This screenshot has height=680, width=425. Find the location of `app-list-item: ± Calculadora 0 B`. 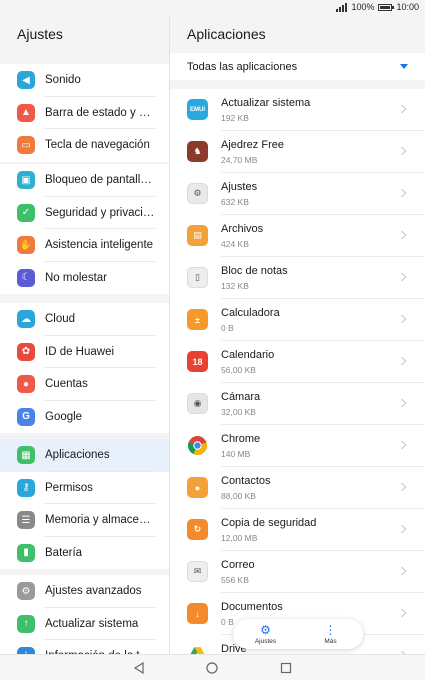

app-list-item: ± Calculadora 0 B is located at coordinates (297, 320).